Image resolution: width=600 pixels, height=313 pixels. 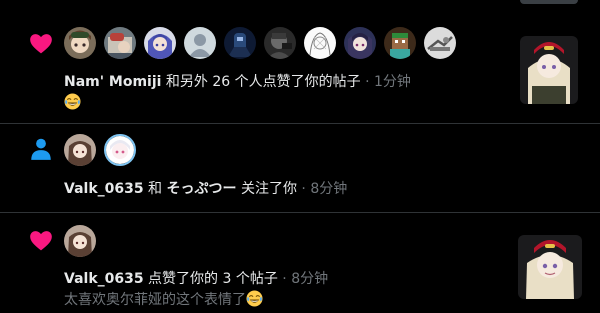 I want to click on action-text: 和另外 26 个人点赞了你的帖子, so click(x=261, y=82).